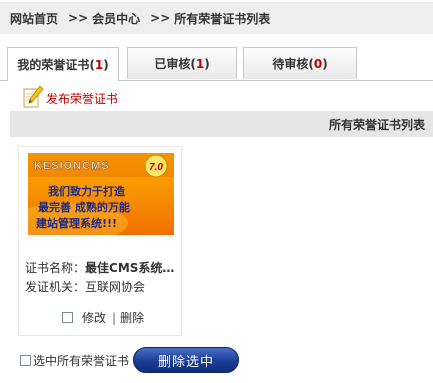 The image size is (433, 383). What do you see at coordinates (290, 64) in the screenshot?
I see `tab-label: 待审核` at bounding box center [290, 64].